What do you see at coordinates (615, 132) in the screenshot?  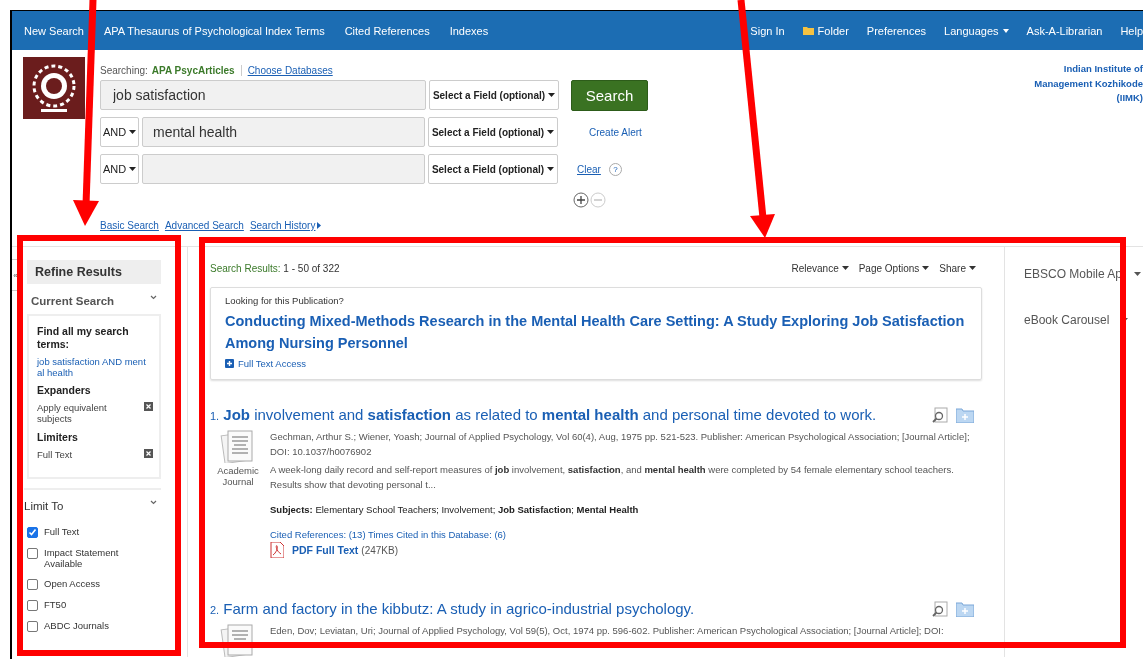 I see `create-alert-link: Create Alert` at bounding box center [615, 132].